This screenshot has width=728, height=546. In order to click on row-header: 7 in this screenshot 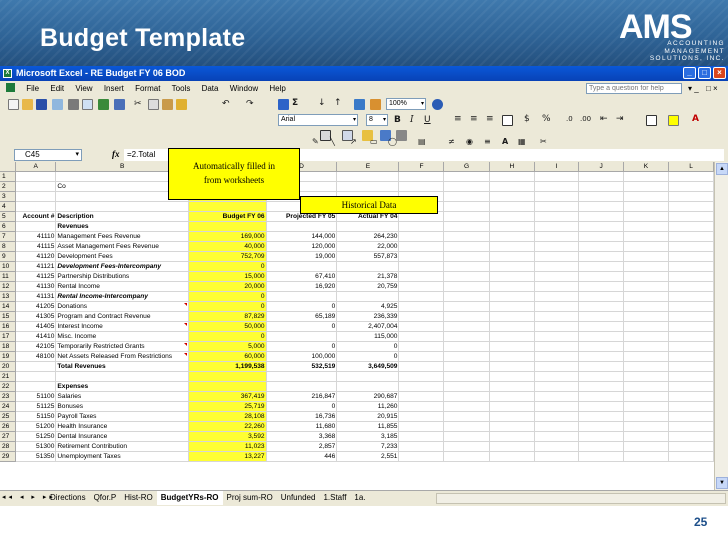, I will do `click(8, 236)`.